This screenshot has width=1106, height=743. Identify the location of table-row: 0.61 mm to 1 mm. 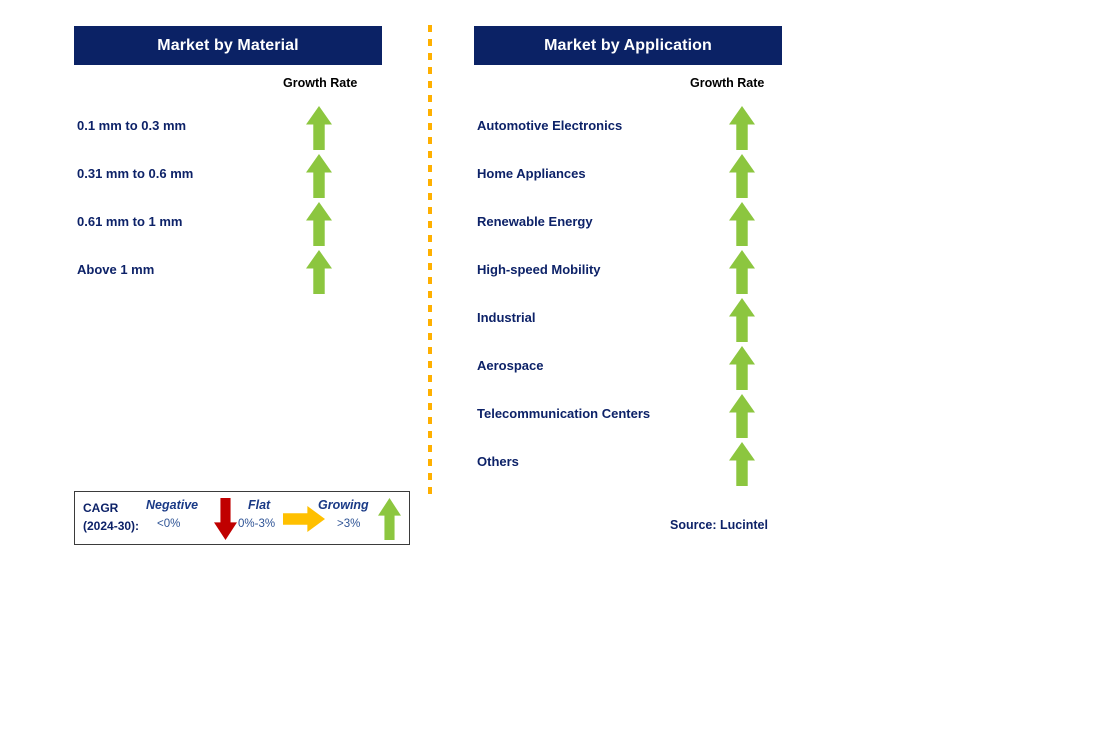
(228, 224).